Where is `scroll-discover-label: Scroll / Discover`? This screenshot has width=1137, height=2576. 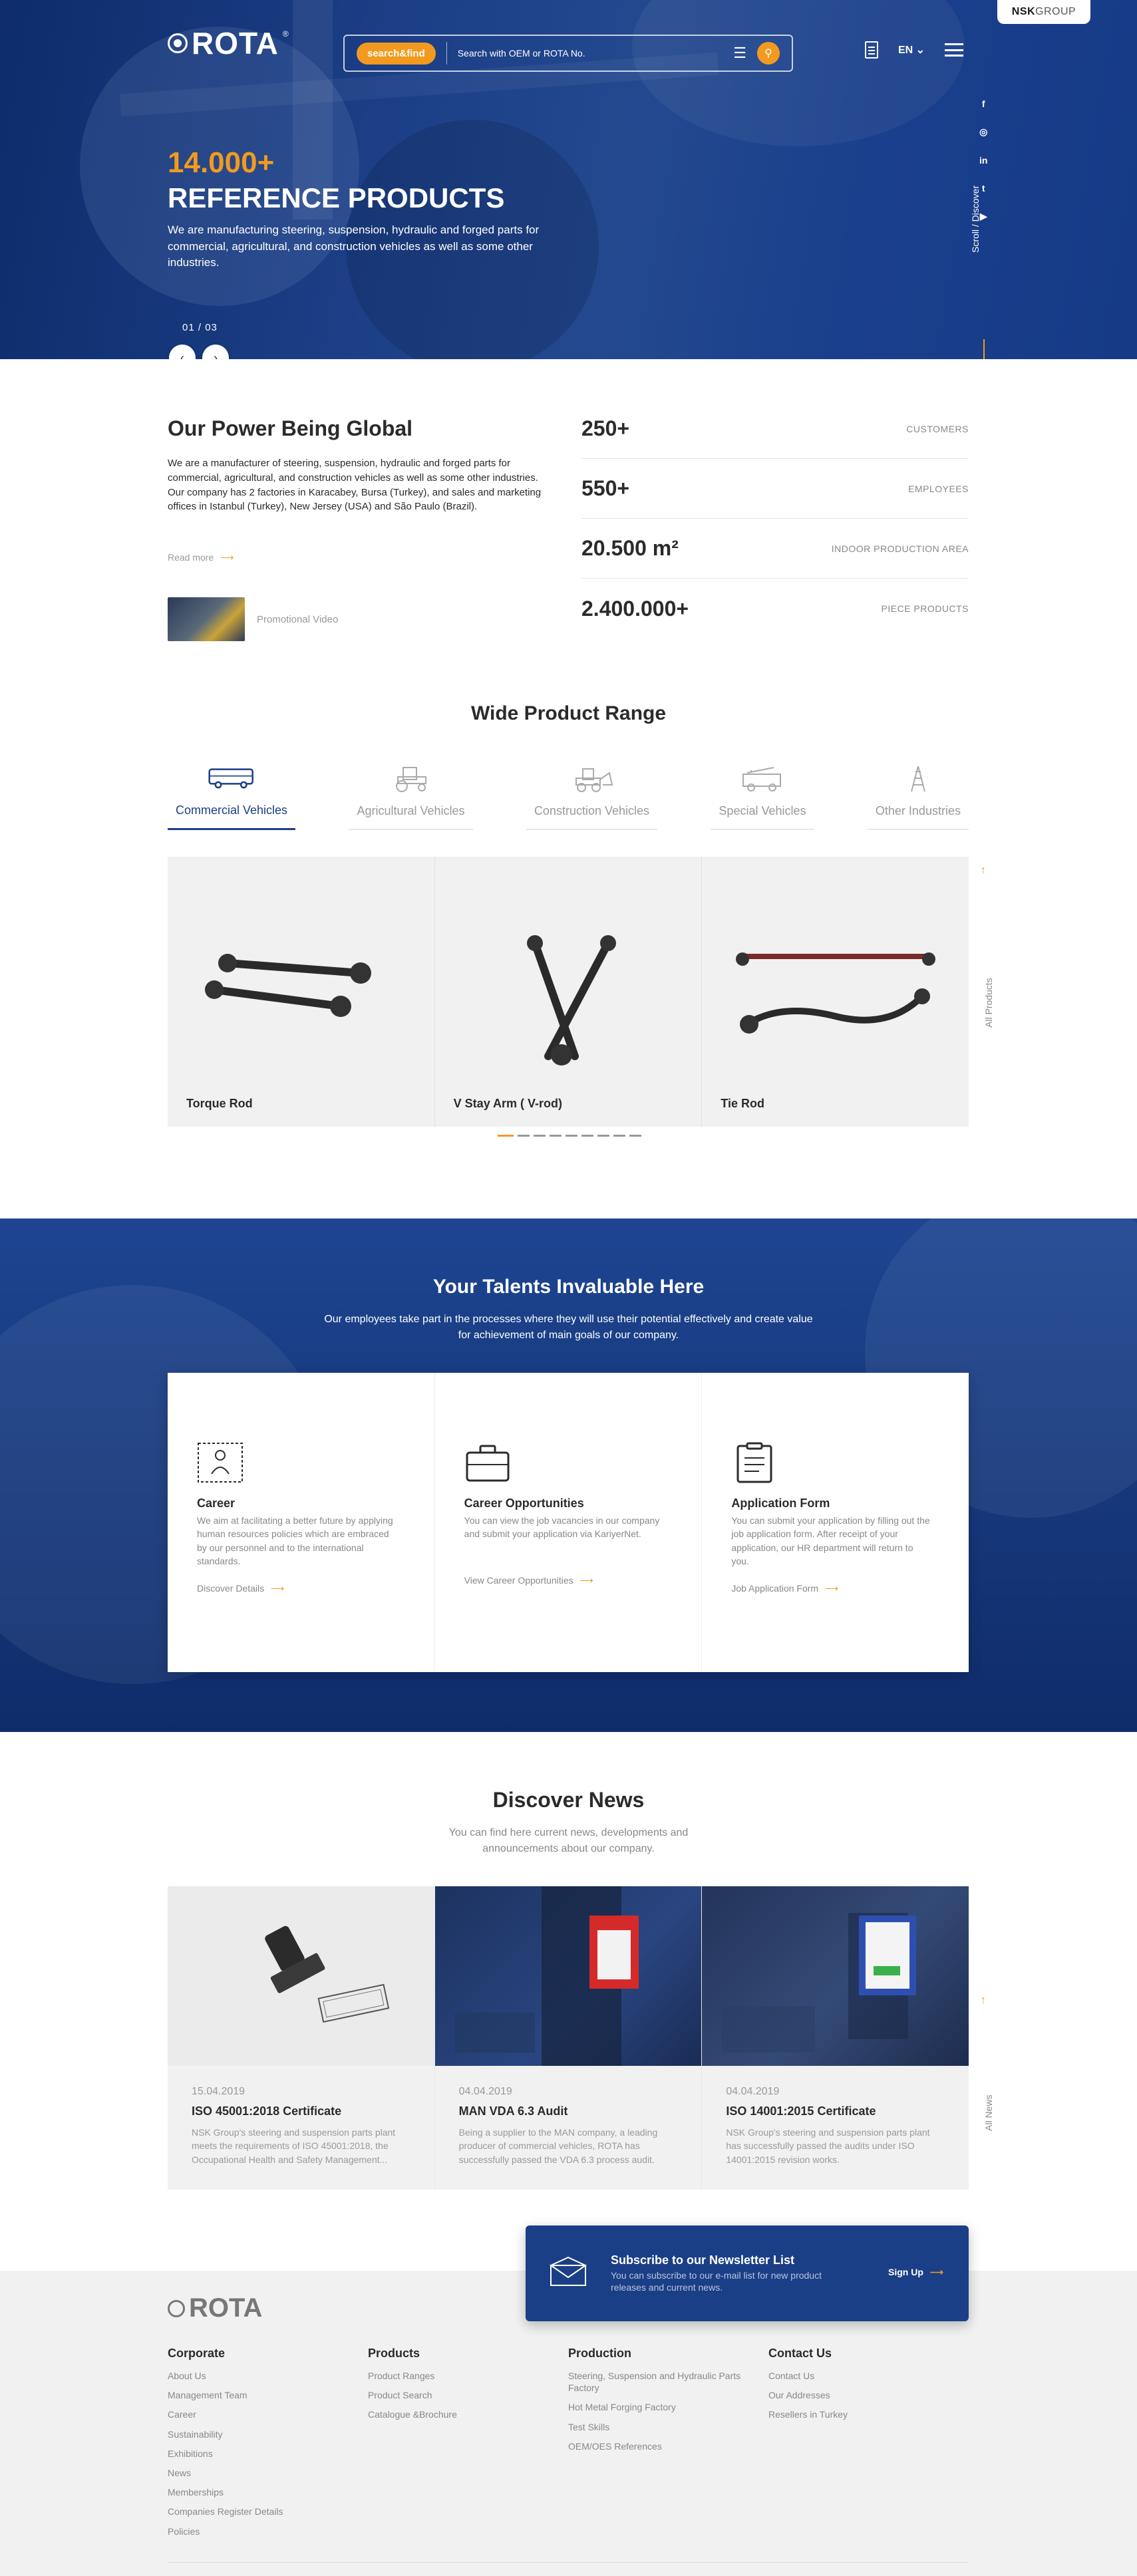
scroll-discover-label: Scroll / Discover is located at coordinates (976, 219).